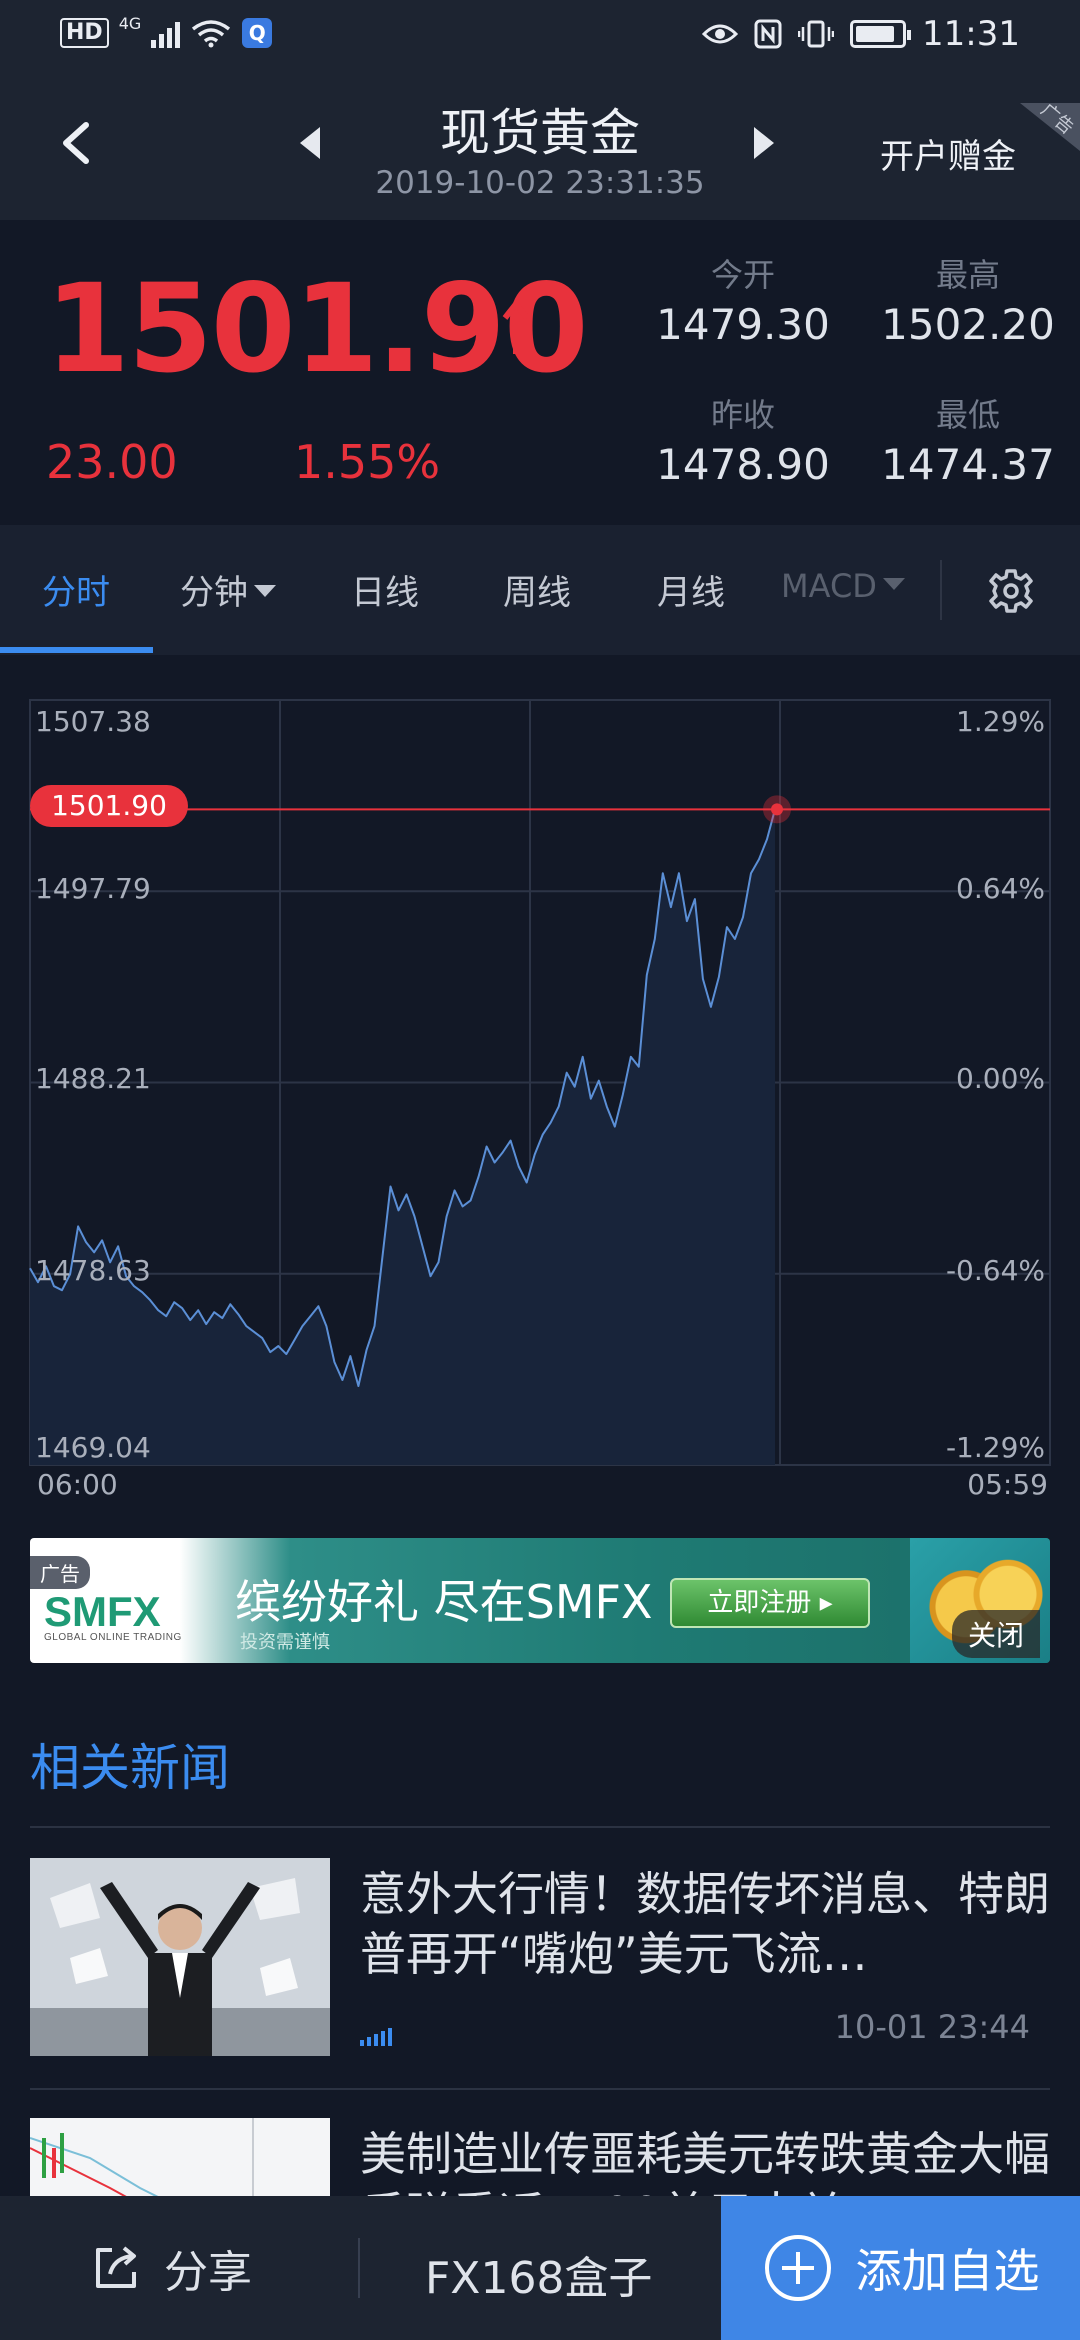 The image size is (1080, 2340). What do you see at coordinates (1011, 591) in the screenshot?
I see `settings-gear-icon` at bounding box center [1011, 591].